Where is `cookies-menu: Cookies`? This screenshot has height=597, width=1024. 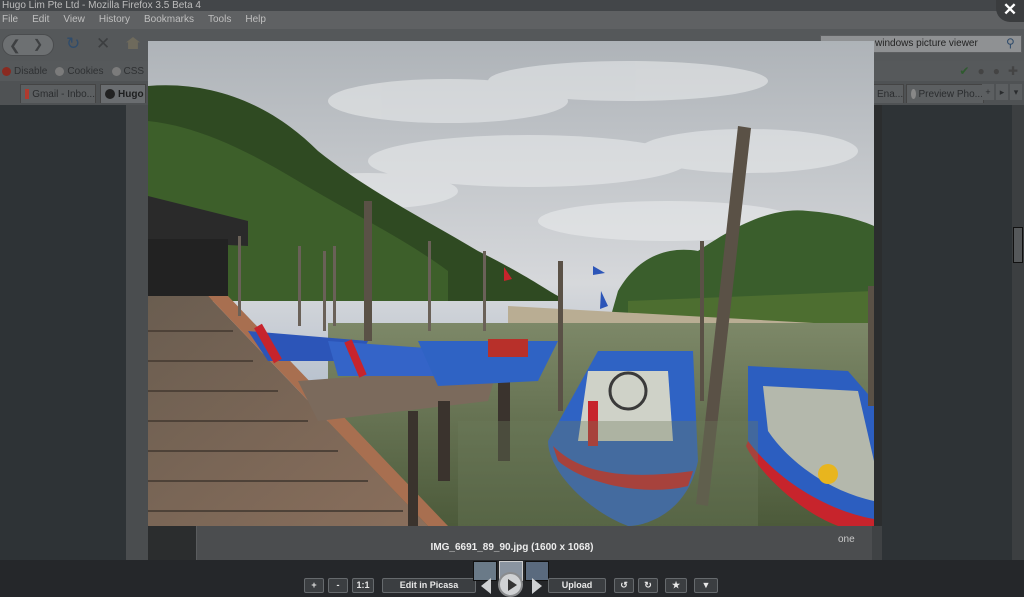
cookies-menu: Cookies is located at coordinates (79, 71).